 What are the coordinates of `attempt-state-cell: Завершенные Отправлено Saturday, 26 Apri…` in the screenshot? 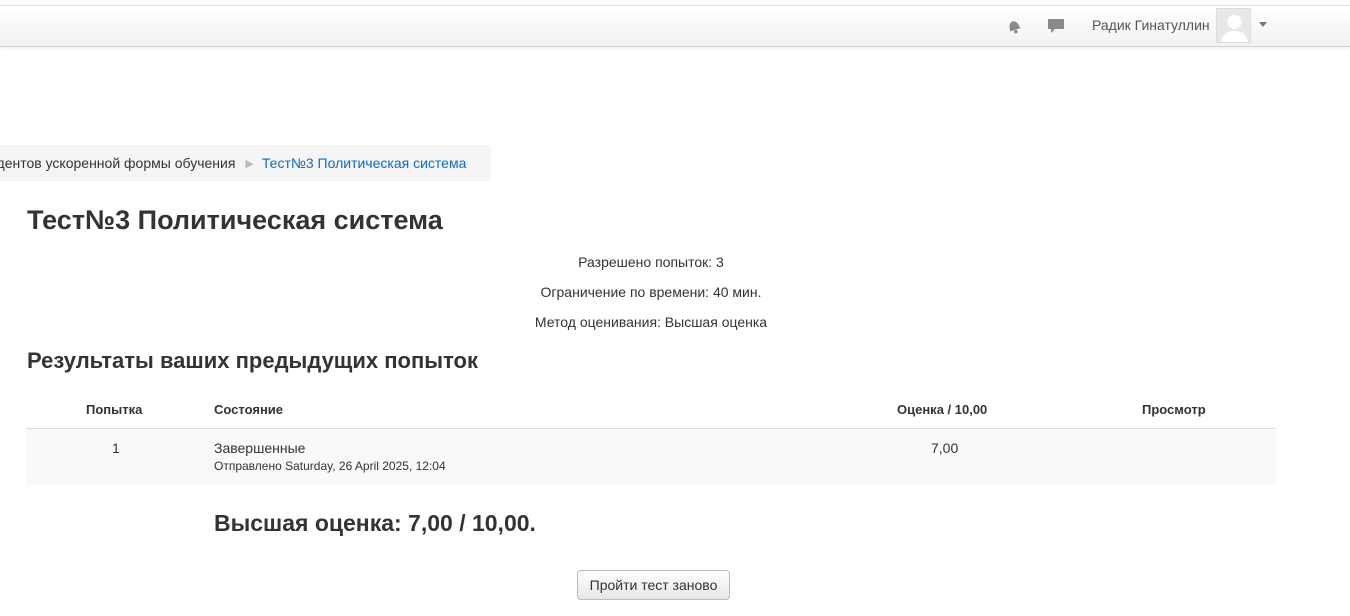 It's located at (330, 456).